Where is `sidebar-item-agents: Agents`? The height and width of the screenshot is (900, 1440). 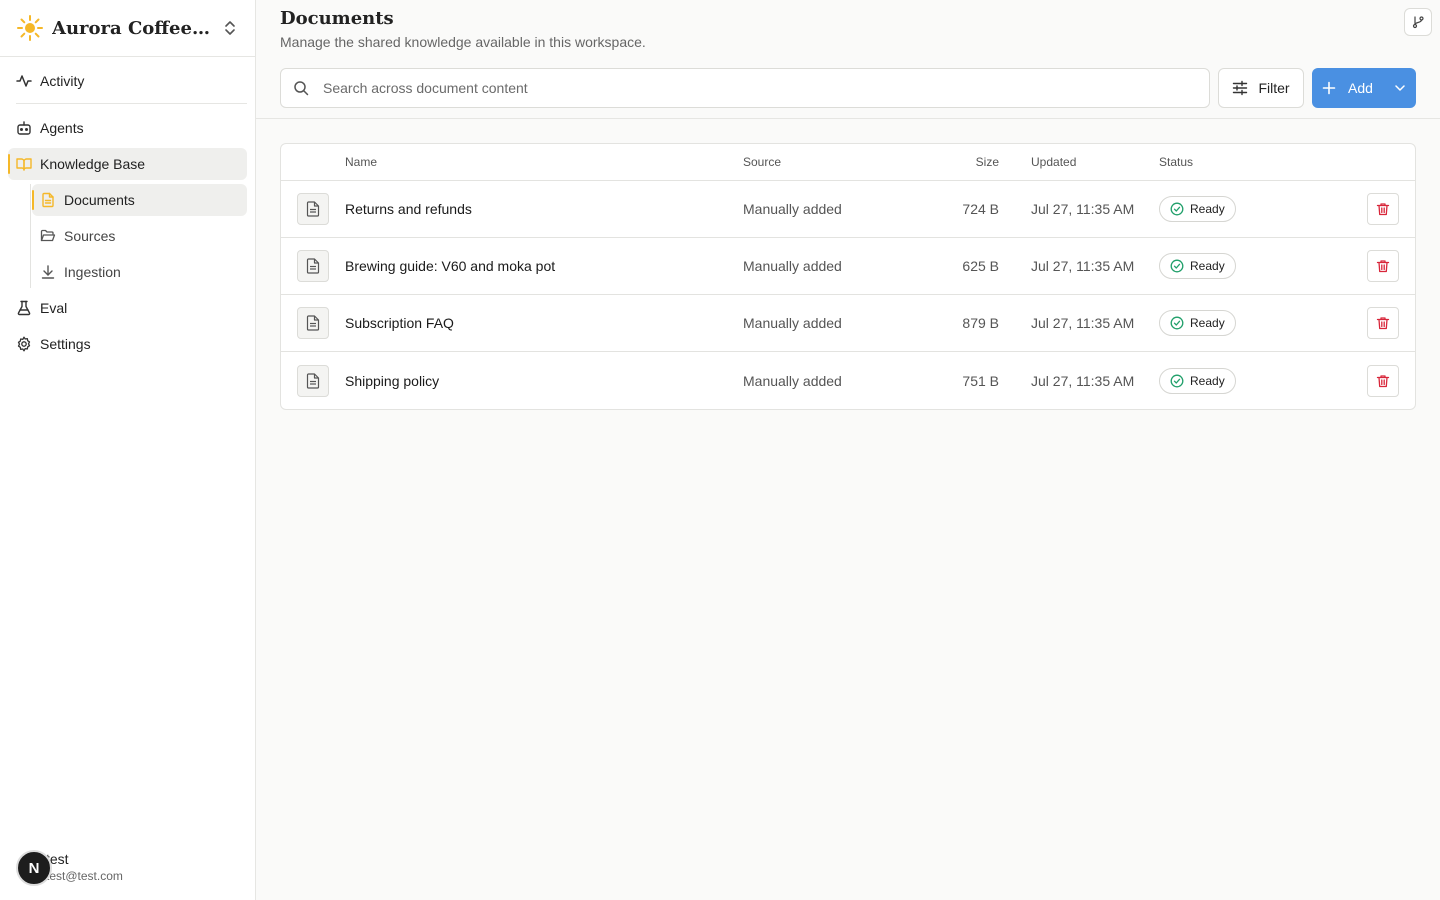
sidebar-item-agents: Agents is located at coordinates (127, 128).